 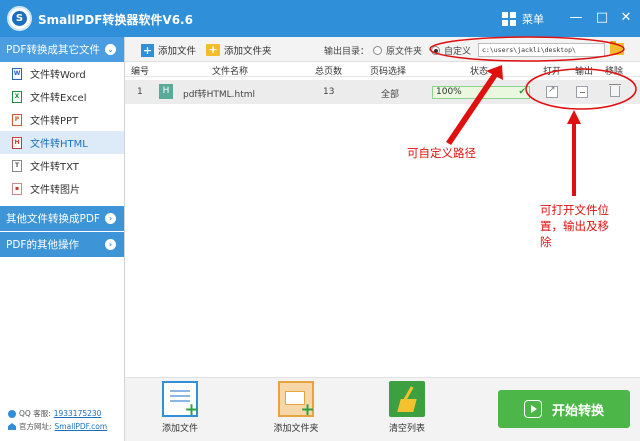 I want to click on word-file-icon: W, so click(x=17, y=73).